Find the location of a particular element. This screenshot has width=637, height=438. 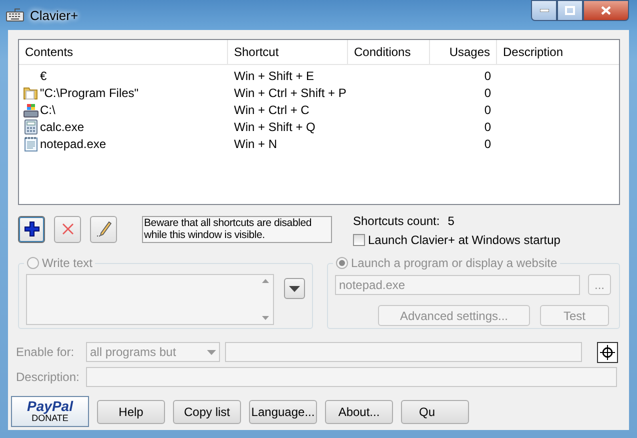

table-cell: notepad.exe is located at coordinates (73, 143).